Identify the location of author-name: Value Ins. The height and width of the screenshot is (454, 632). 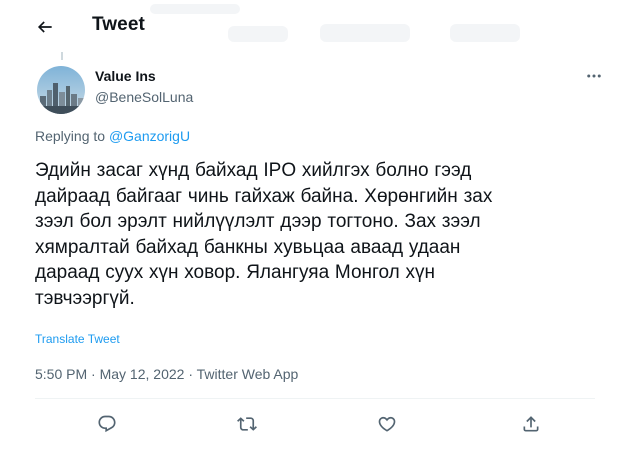
(125, 76).